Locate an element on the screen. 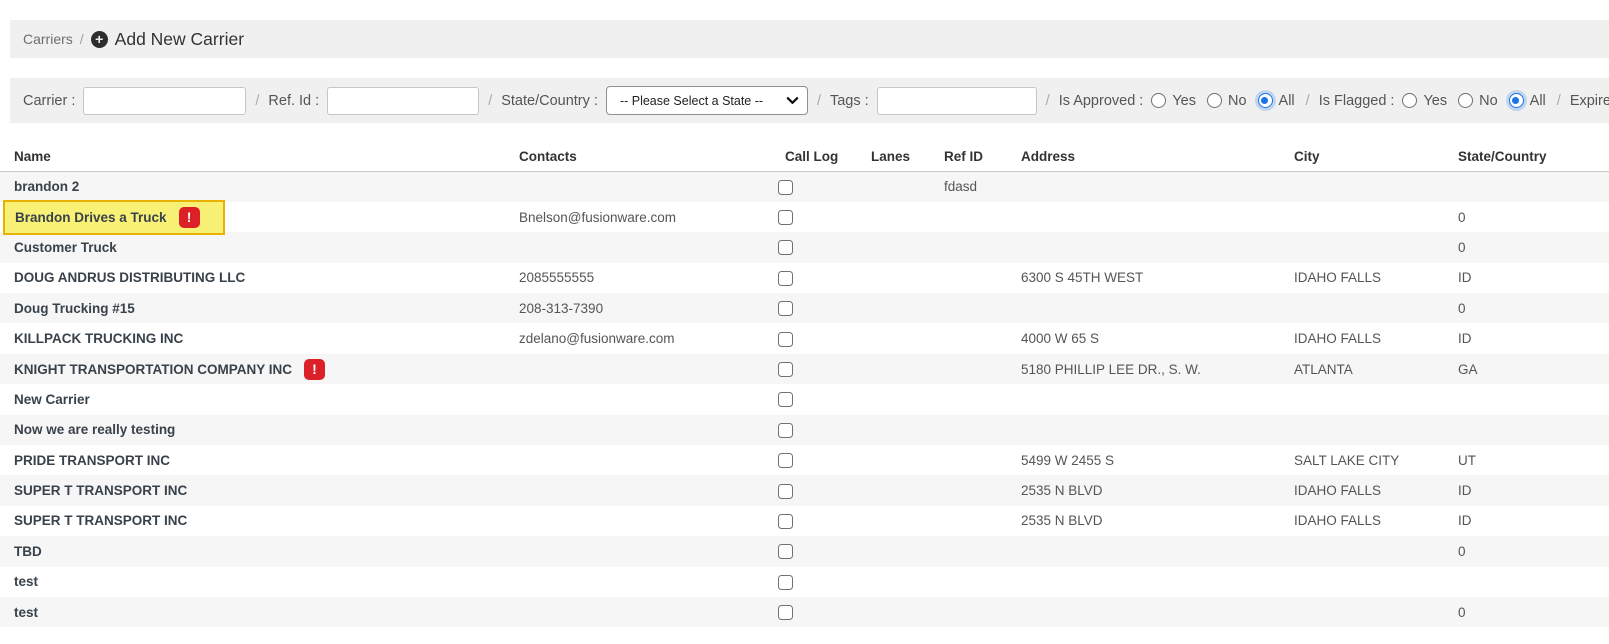  ref-id-filter-input is located at coordinates (403, 100).